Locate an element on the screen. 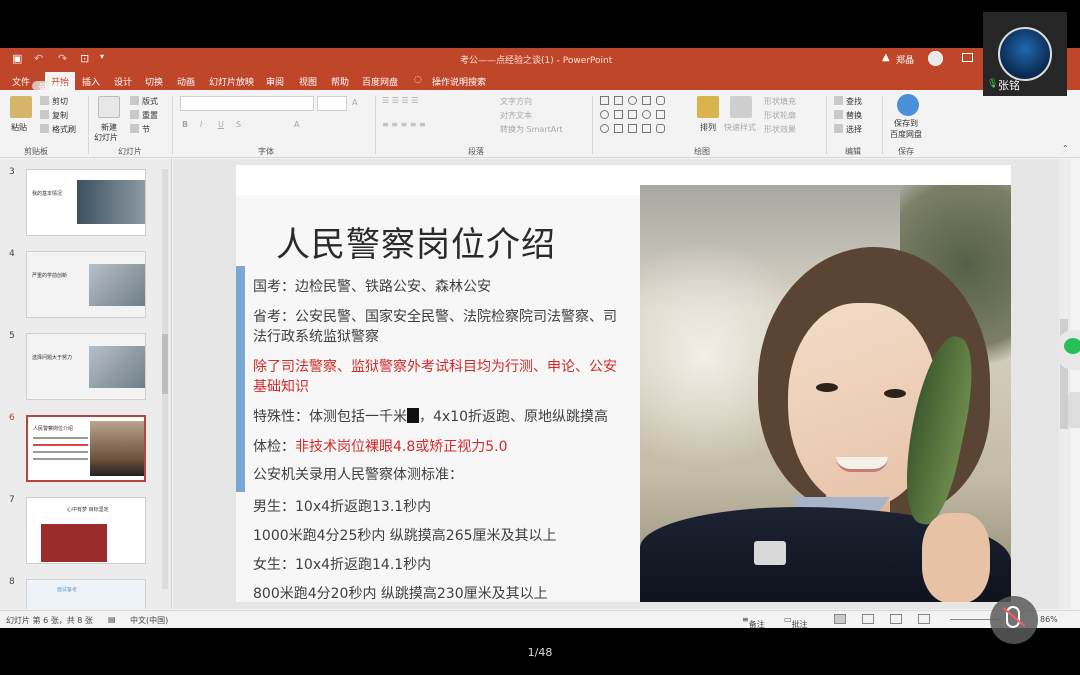  quick-styles-icon is located at coordinates (741, 107).